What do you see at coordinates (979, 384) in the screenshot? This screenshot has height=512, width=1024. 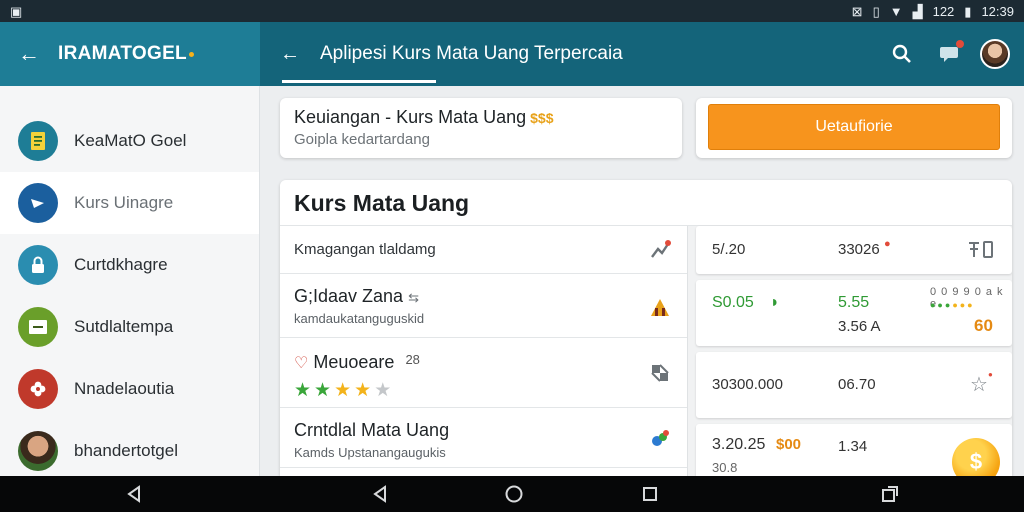 I see `favorite-star-icon: ☆` at bounding box center [979, 384].